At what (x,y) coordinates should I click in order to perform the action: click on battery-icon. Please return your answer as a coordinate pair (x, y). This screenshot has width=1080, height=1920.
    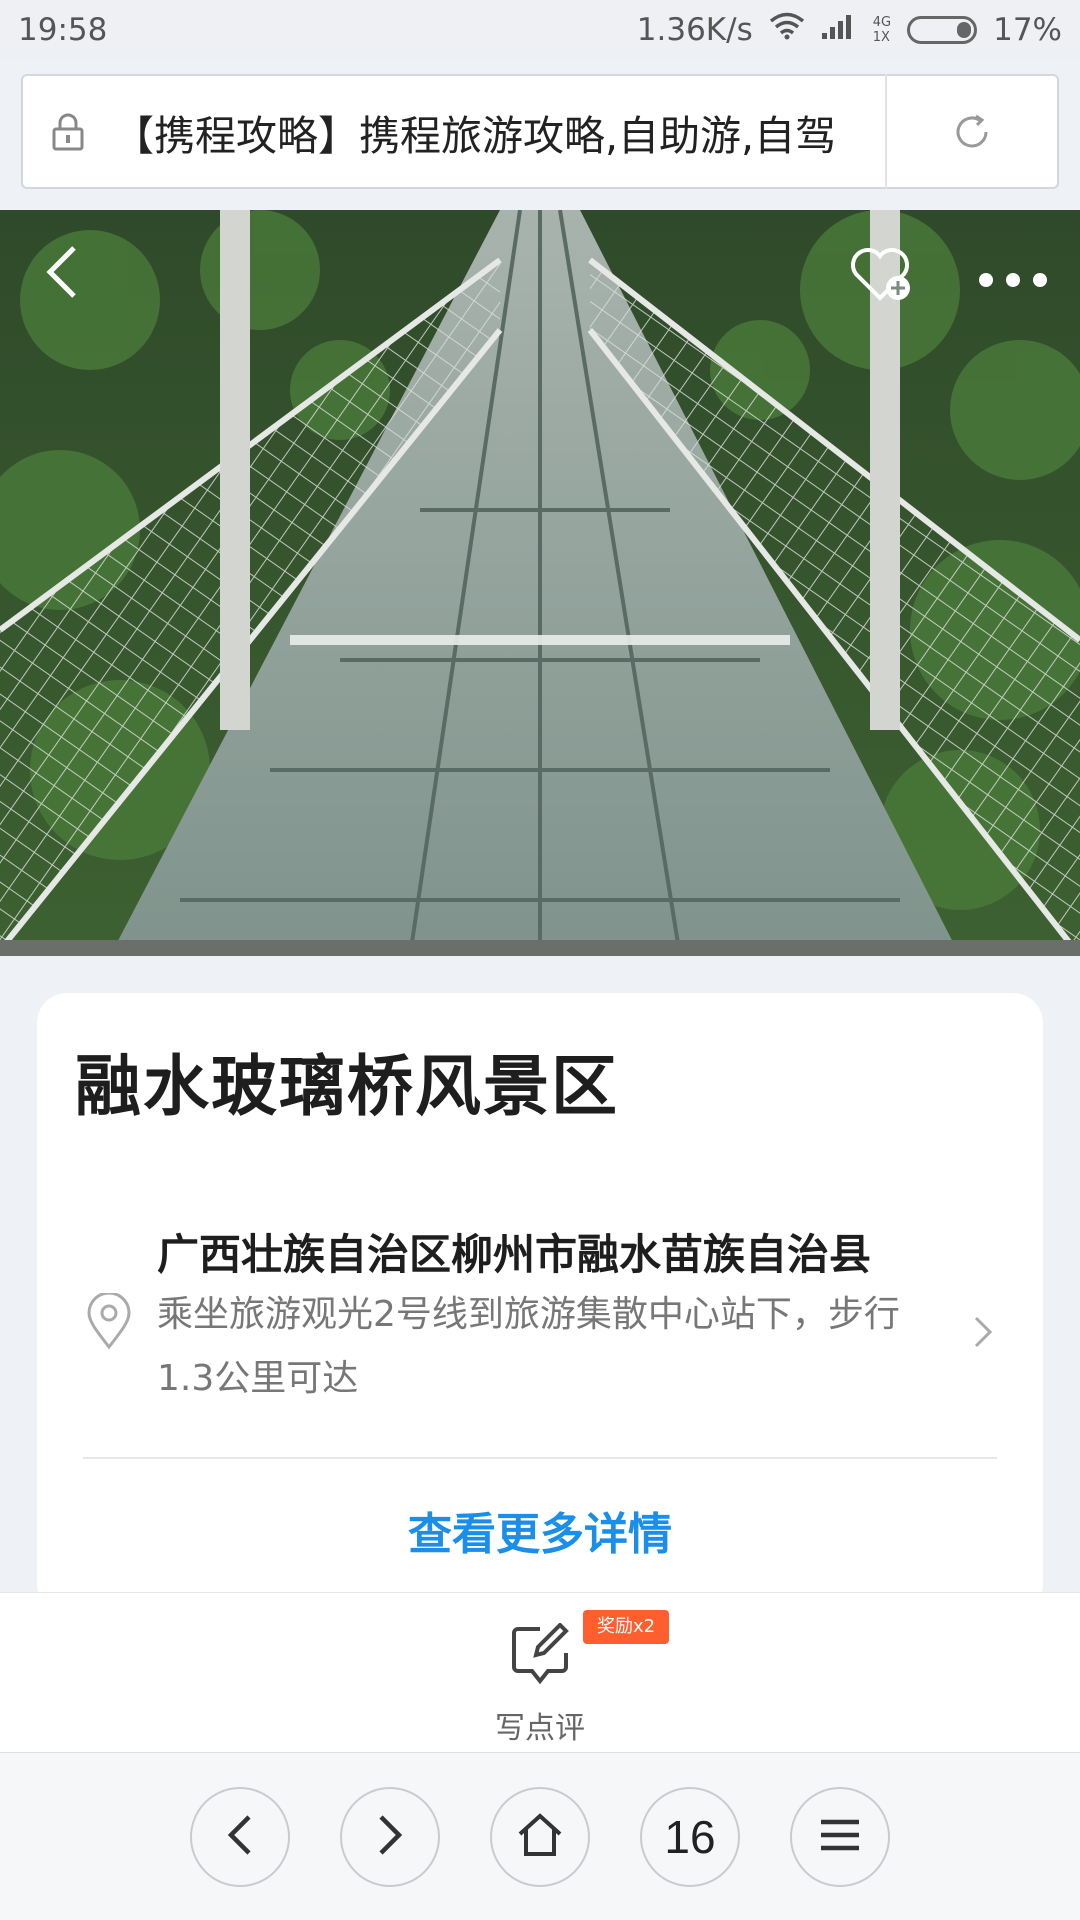
    Looking at the image, I should click on (942, 30).